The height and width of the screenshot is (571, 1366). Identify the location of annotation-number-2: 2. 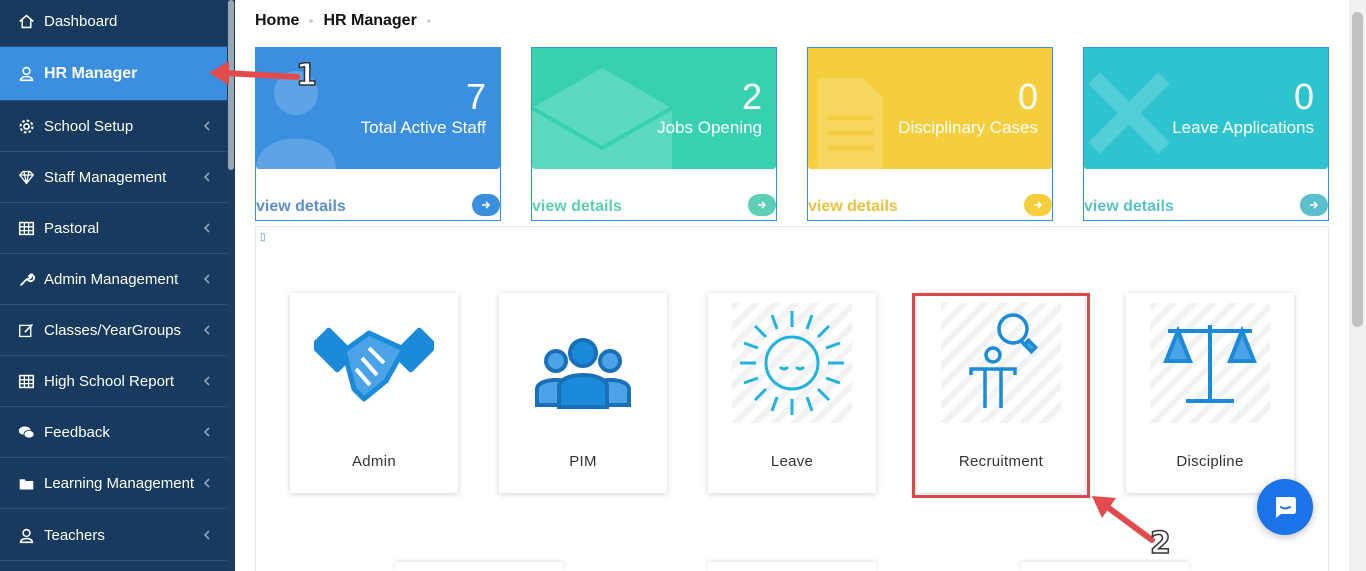
(1160, 543).